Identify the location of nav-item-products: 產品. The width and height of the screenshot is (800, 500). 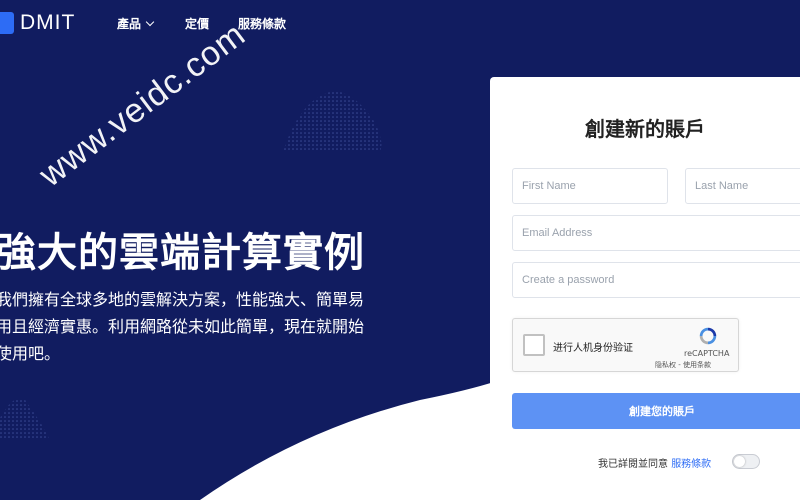
(136, 23).